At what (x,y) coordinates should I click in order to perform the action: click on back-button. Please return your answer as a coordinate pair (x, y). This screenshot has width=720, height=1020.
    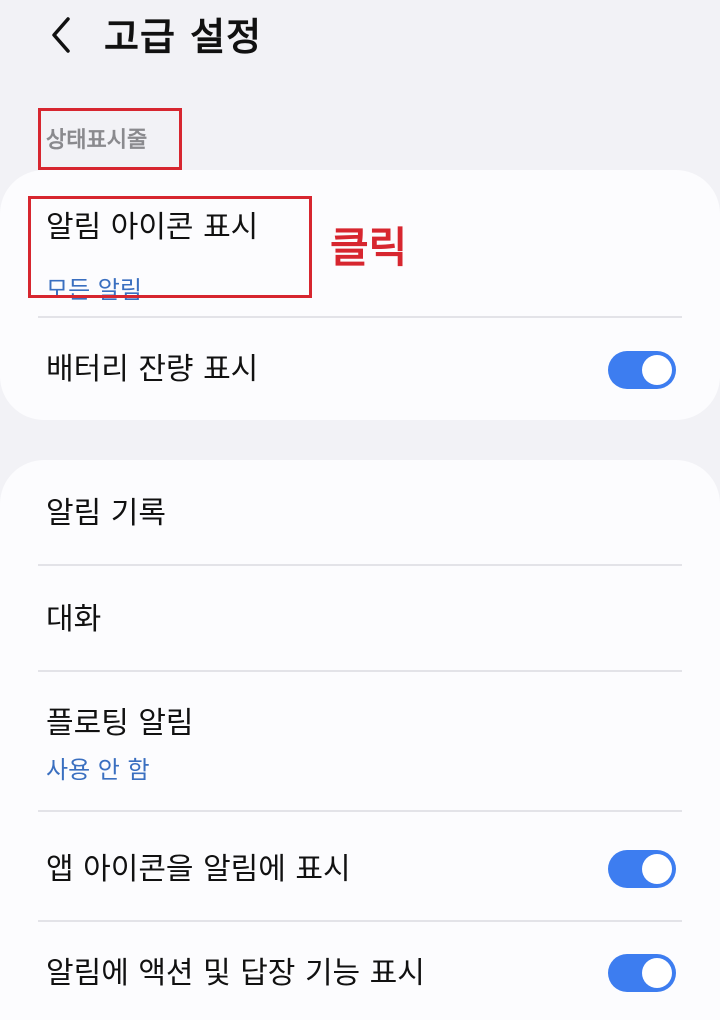
    Looking at the image, I should click on (61, 35).